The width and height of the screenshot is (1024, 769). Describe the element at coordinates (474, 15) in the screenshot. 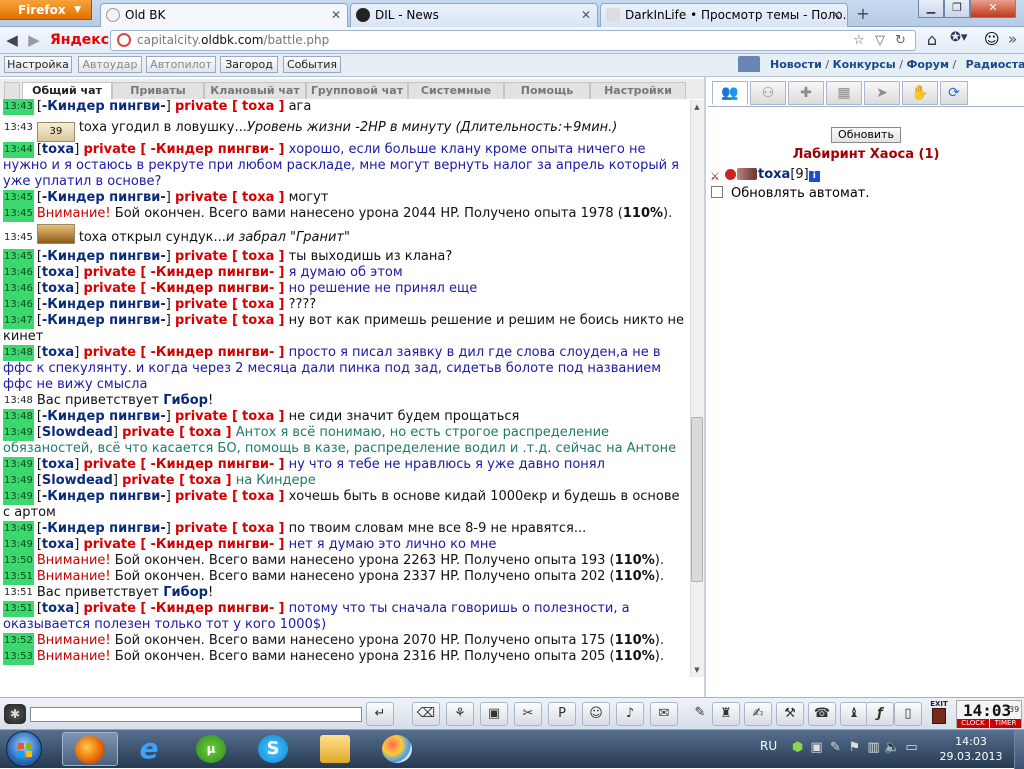

I see `tab-dil-news: DIL - News ✕` at that location.